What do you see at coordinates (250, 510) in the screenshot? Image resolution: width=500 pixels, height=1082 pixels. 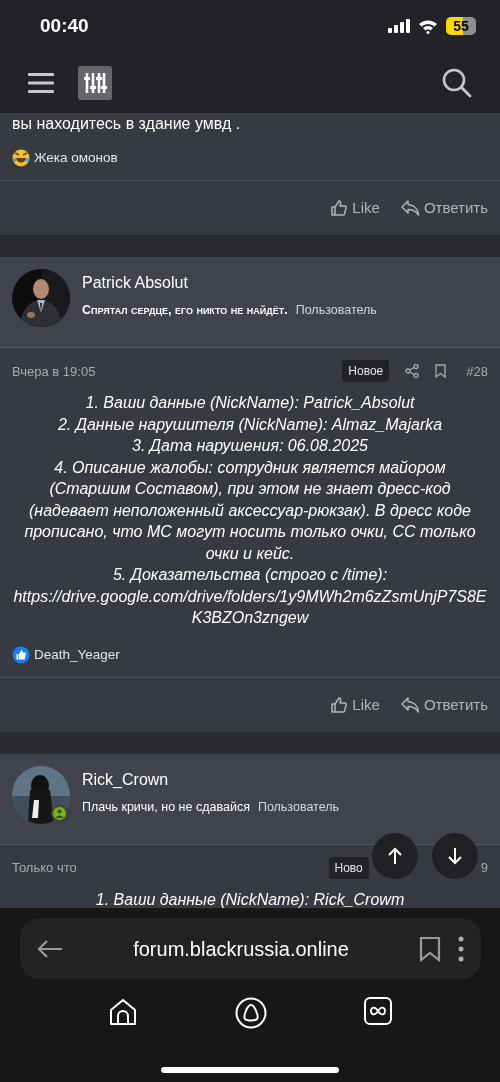 I see `post-text: 4. Описание жалобы: сотрудник является майором (Старшим Составом), при этом не знает дресс-код (надевает неположенный аксессуар-рюкзак). В дресс коде прописано, что МС могут носить только очки, СС только очки и кейс.` at bounding box center [250, 510].